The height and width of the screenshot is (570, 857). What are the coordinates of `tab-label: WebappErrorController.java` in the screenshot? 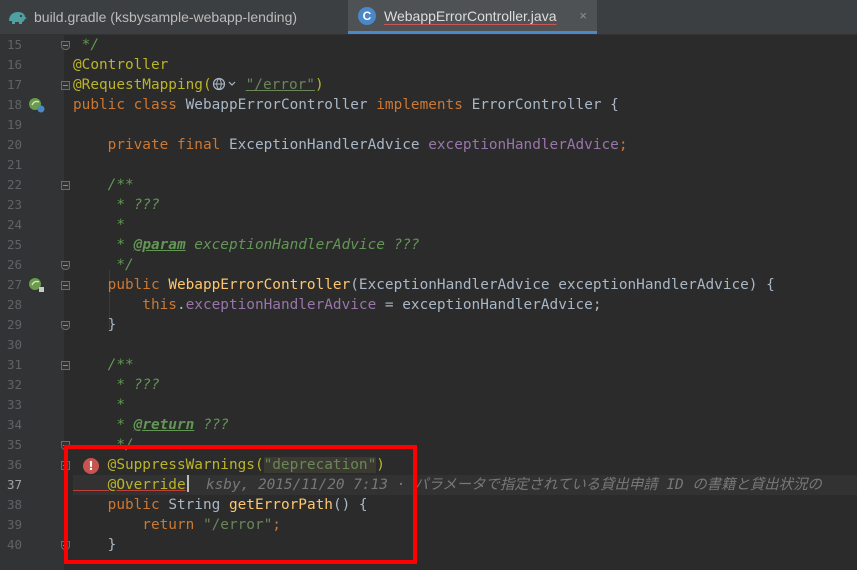 It's located at (470, 15).